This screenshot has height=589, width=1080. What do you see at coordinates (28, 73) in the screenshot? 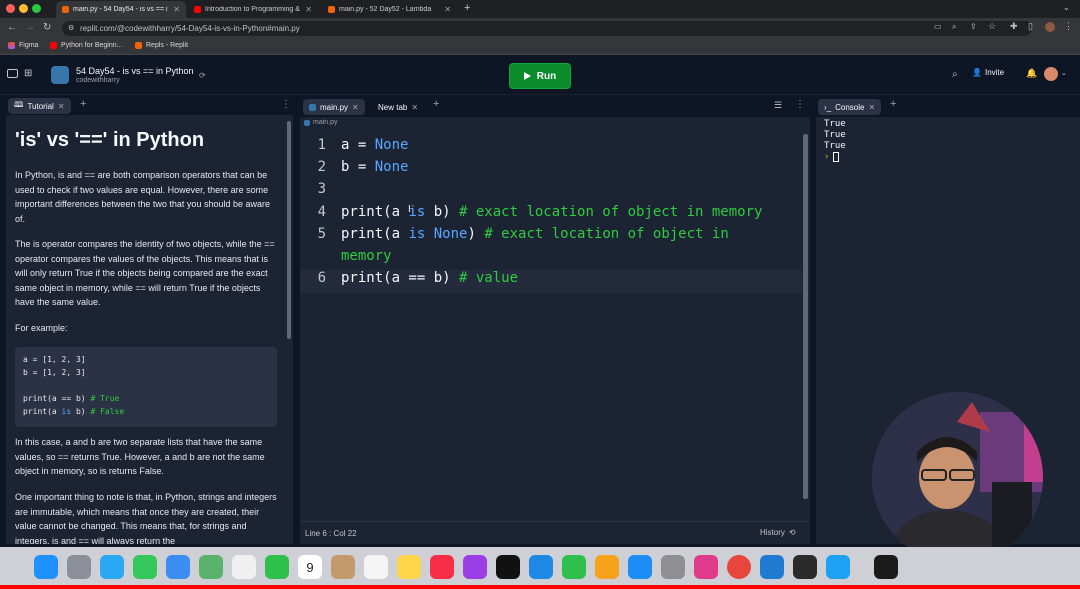
I see `replit-logo-icon: ⊞` at bounding box center [28, 73].